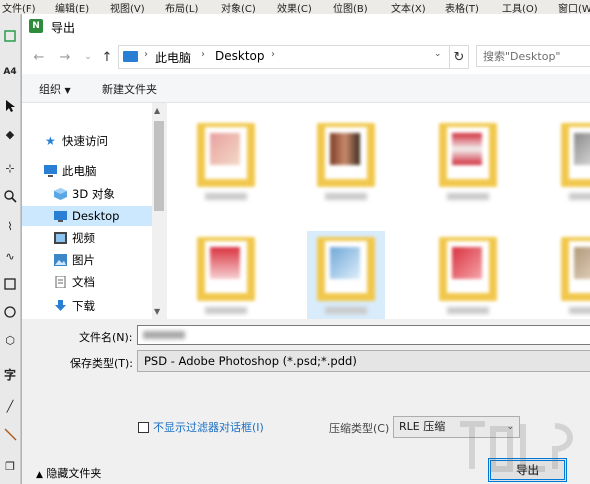 This screenshot has width=590, height=484. What do you see at coordinates (88, 57) in the screenshot?
I see `recent-locations-icon: ⌄` at bounding box center [88, 57].